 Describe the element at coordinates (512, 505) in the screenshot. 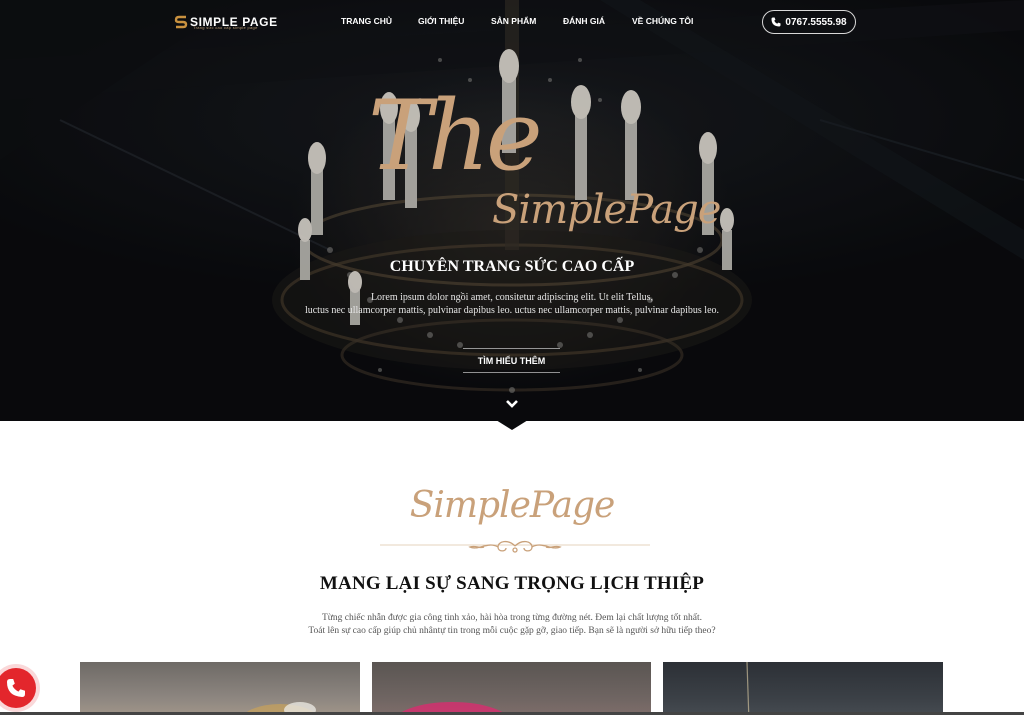

I see `intro-script-title: SimplePage` at that location.